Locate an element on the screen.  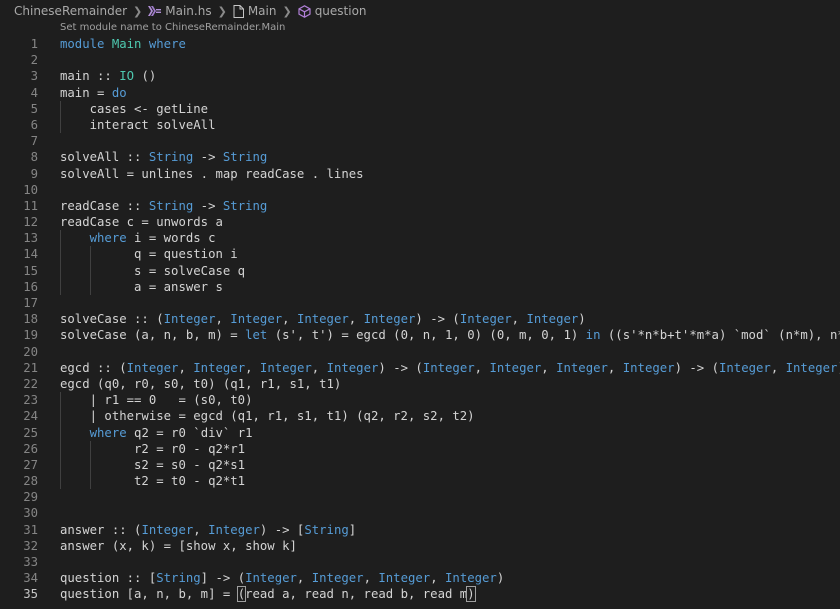
line-number: 3 is located at coordinates (34, 76).